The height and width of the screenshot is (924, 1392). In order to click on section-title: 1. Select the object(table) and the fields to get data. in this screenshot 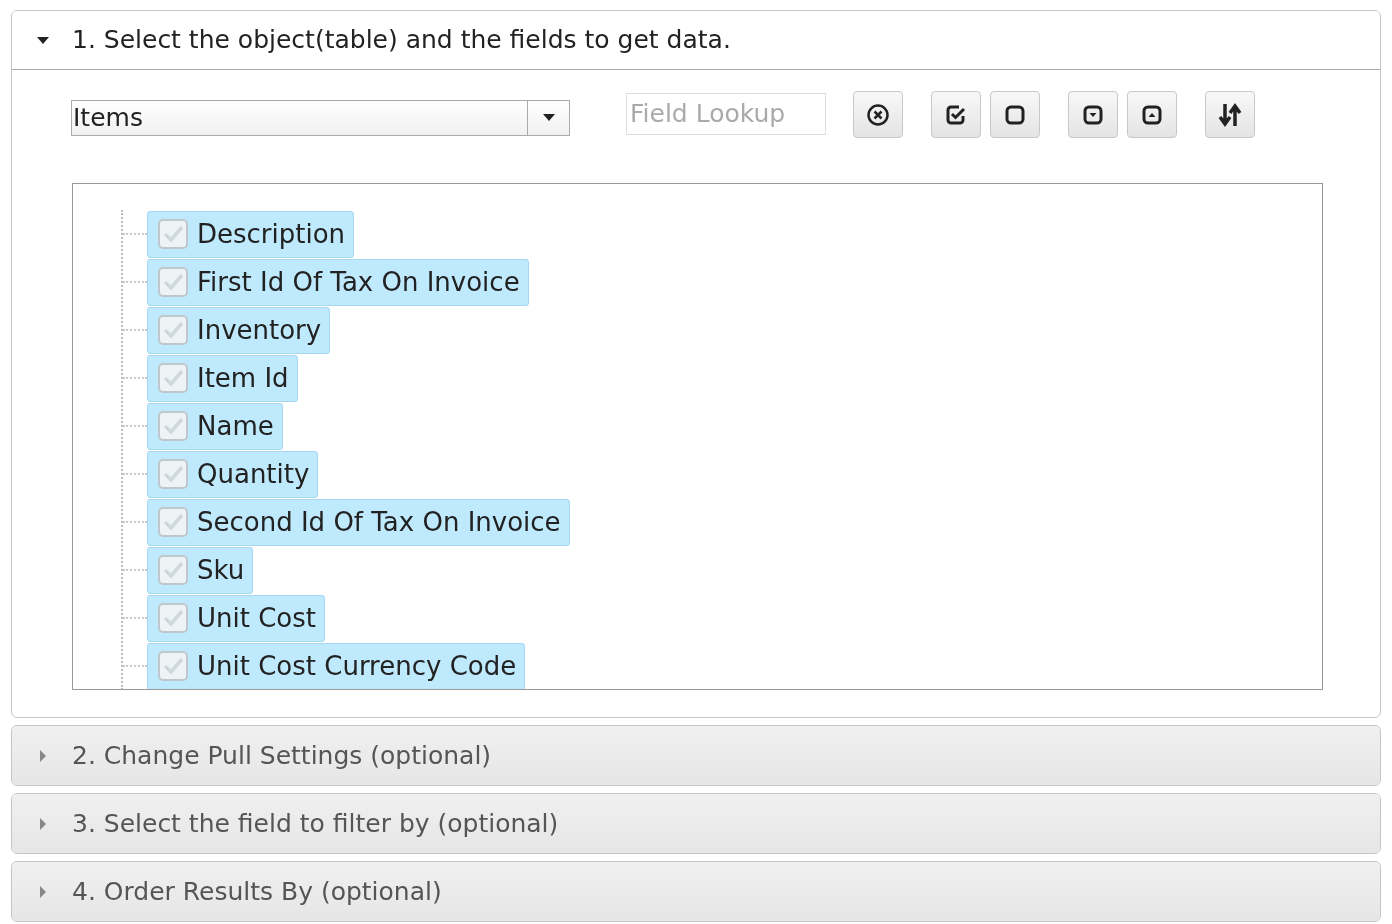, I will do `click(401, 40)`.